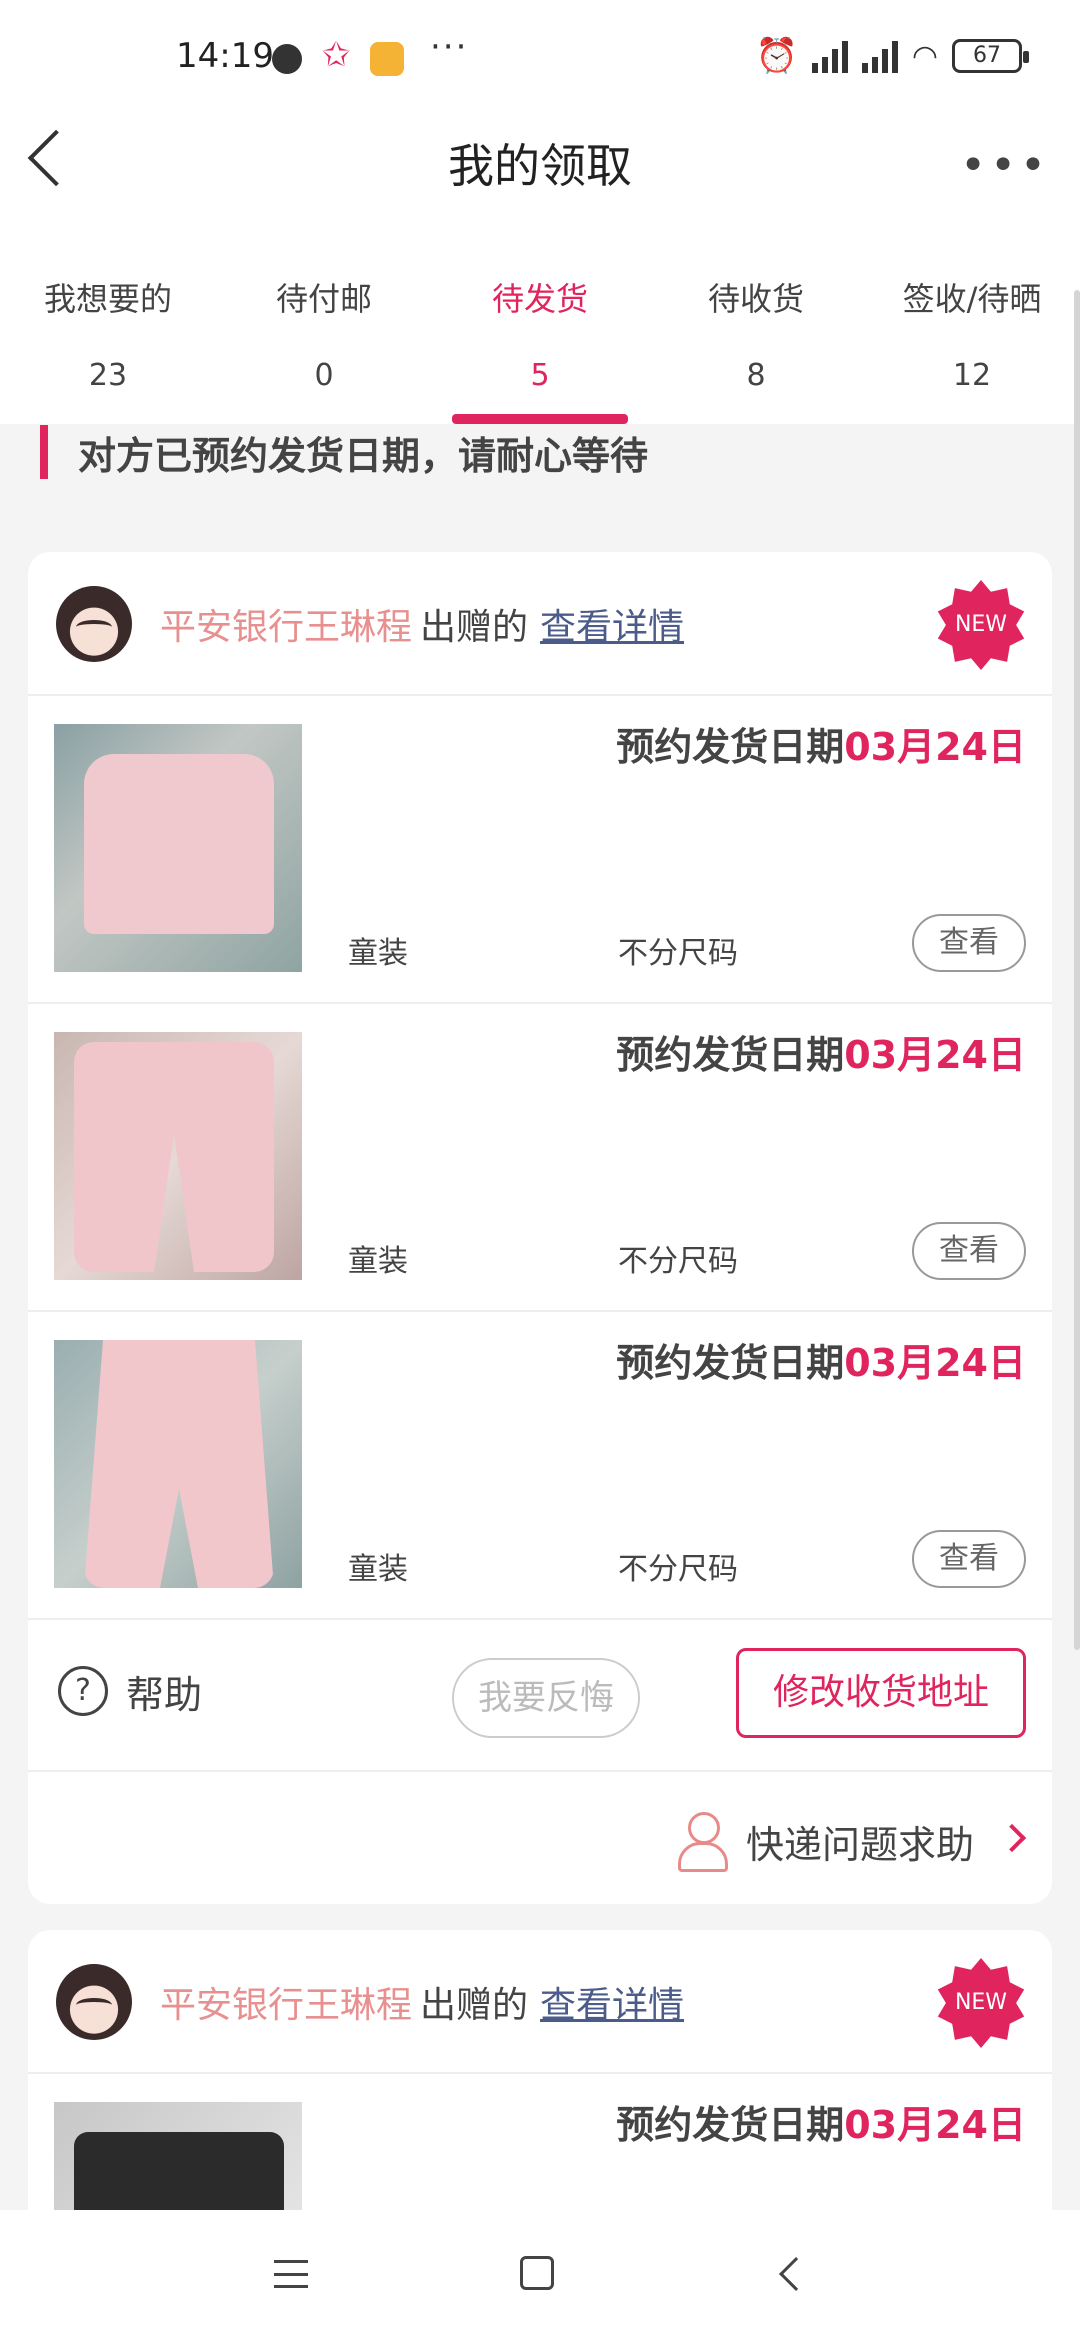 The image size is (1080, 2340). What do you see at coordinates (225, 56) in the screenshot?
I see `status-time: 14:19` at bounding box center [225, 56].